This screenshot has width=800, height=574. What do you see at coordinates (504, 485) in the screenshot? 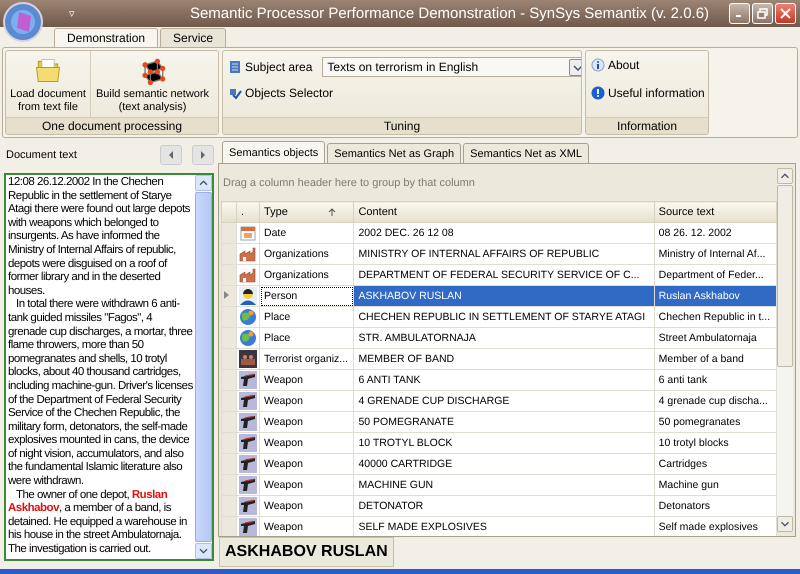
I see `table-cell: MACHINE GUN` at bounding box center [504, 485].